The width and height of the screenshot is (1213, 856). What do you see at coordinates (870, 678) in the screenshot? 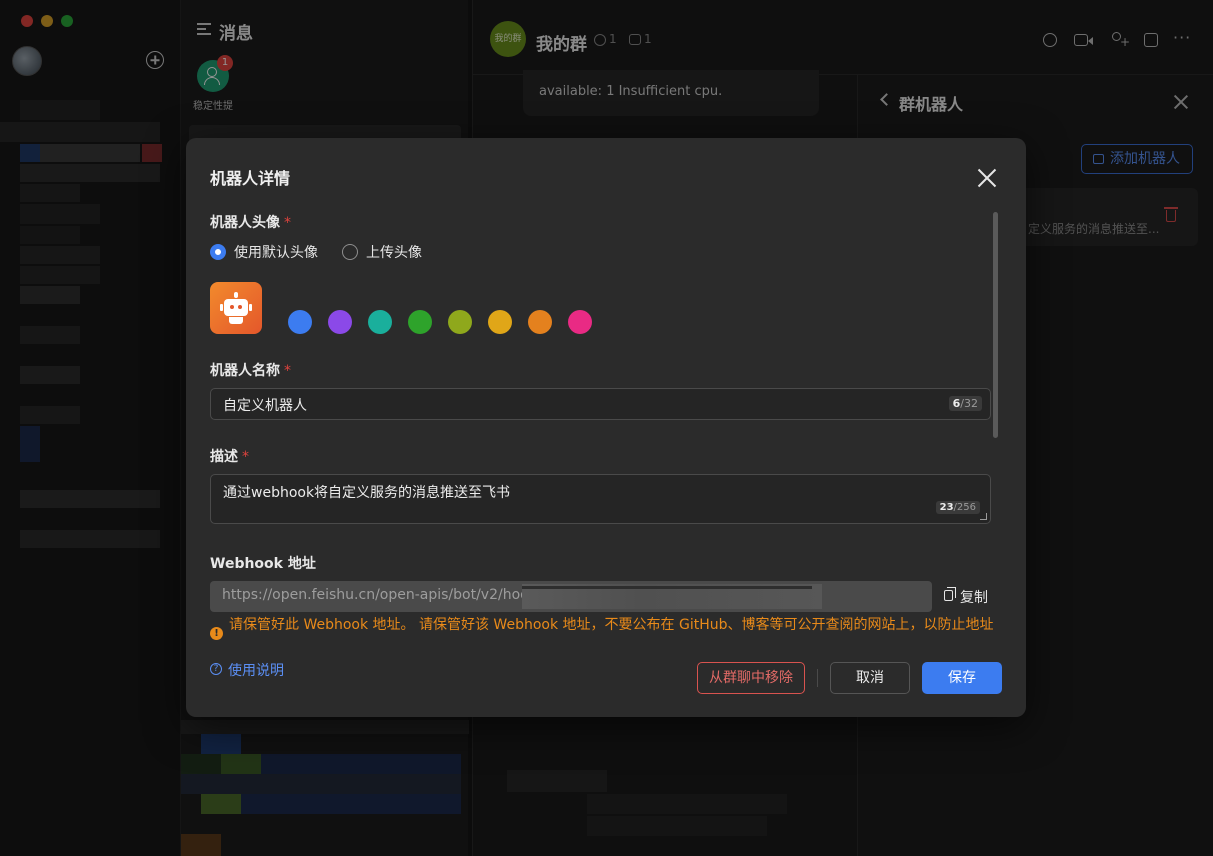
I see `cancel-button: 取消` at bounding box center [870, 678].